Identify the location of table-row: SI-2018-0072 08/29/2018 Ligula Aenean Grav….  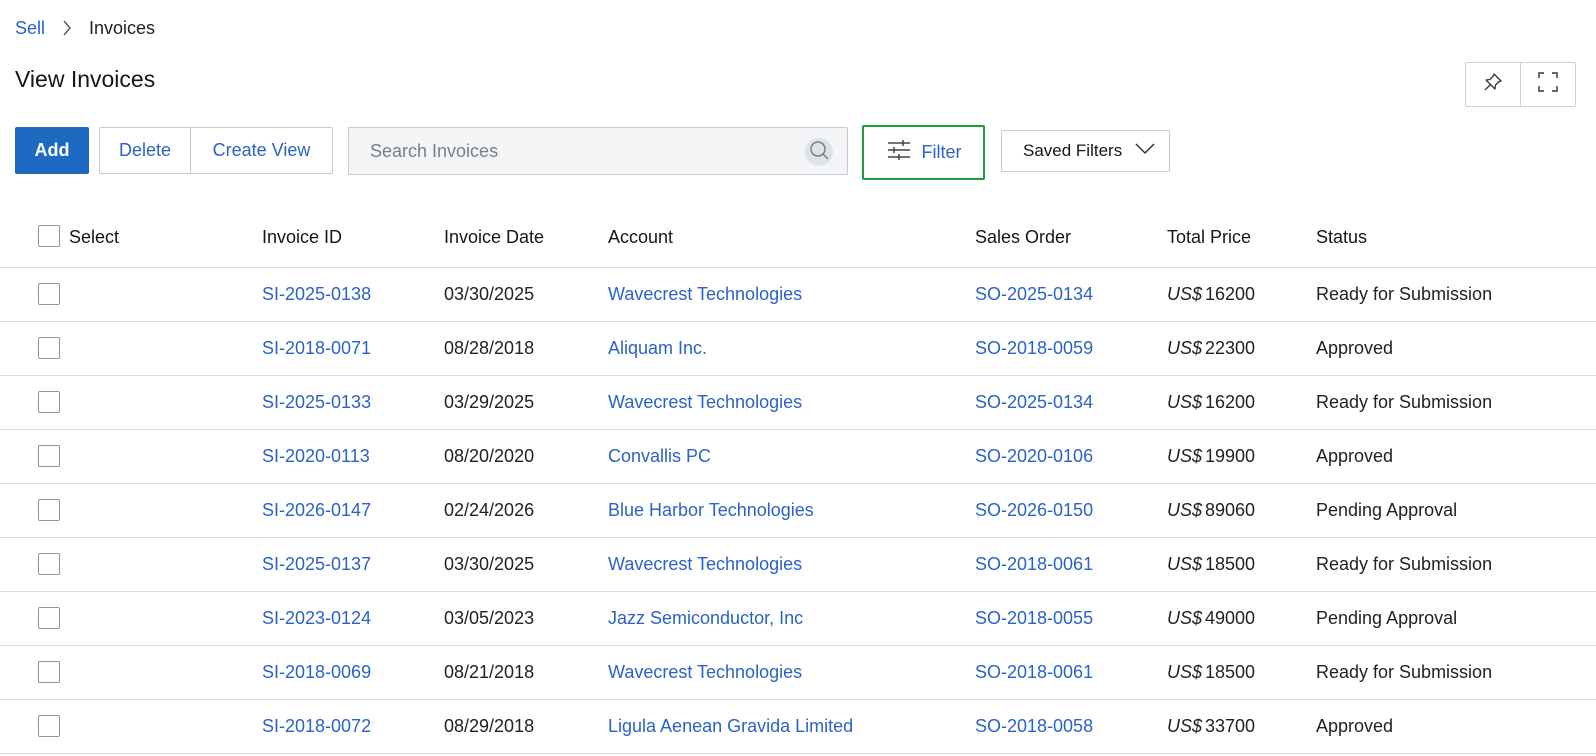
(798, 727).